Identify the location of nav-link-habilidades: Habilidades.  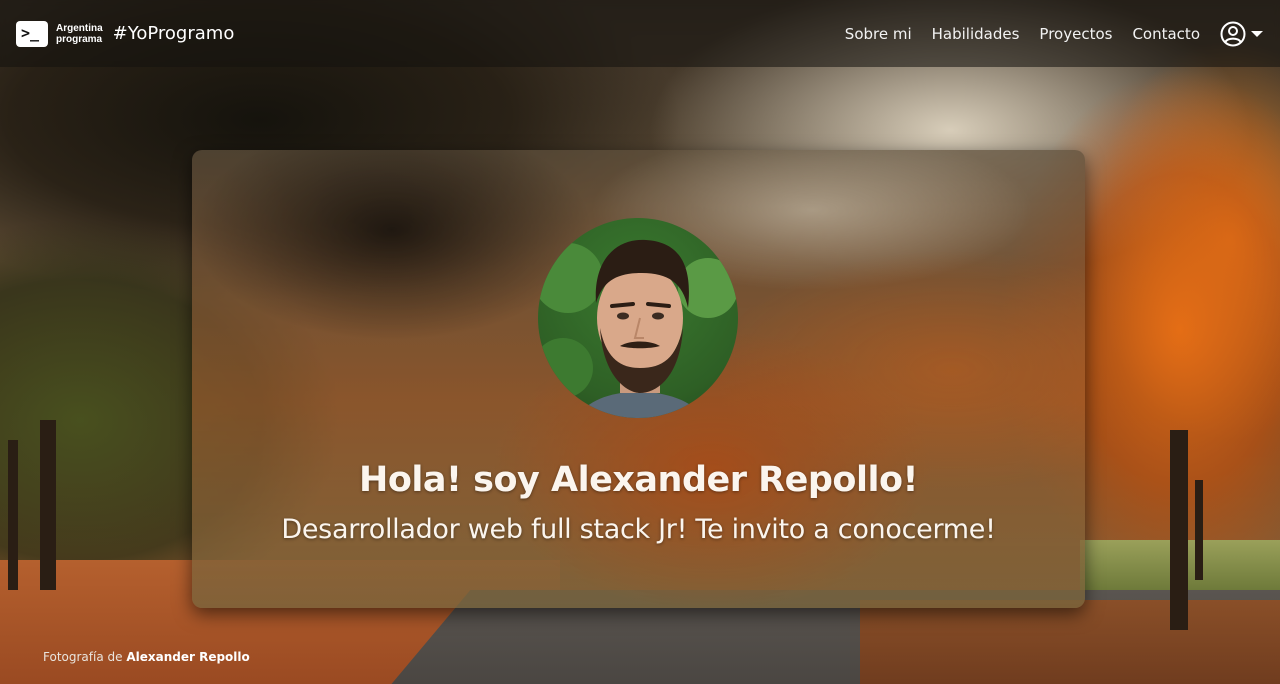
(976, 34).